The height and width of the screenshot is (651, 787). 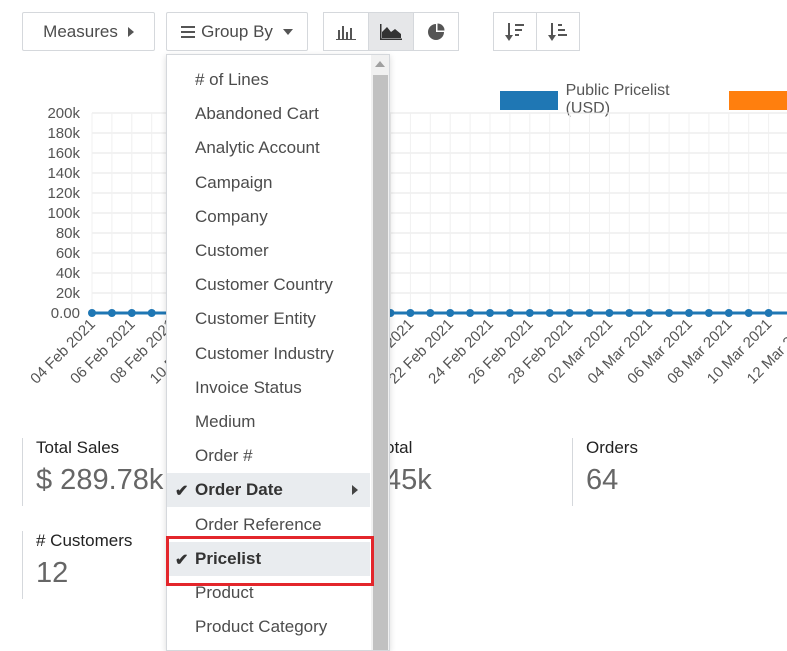 I want to click on group-by-option-company: Company, so click(x=268, y=217).